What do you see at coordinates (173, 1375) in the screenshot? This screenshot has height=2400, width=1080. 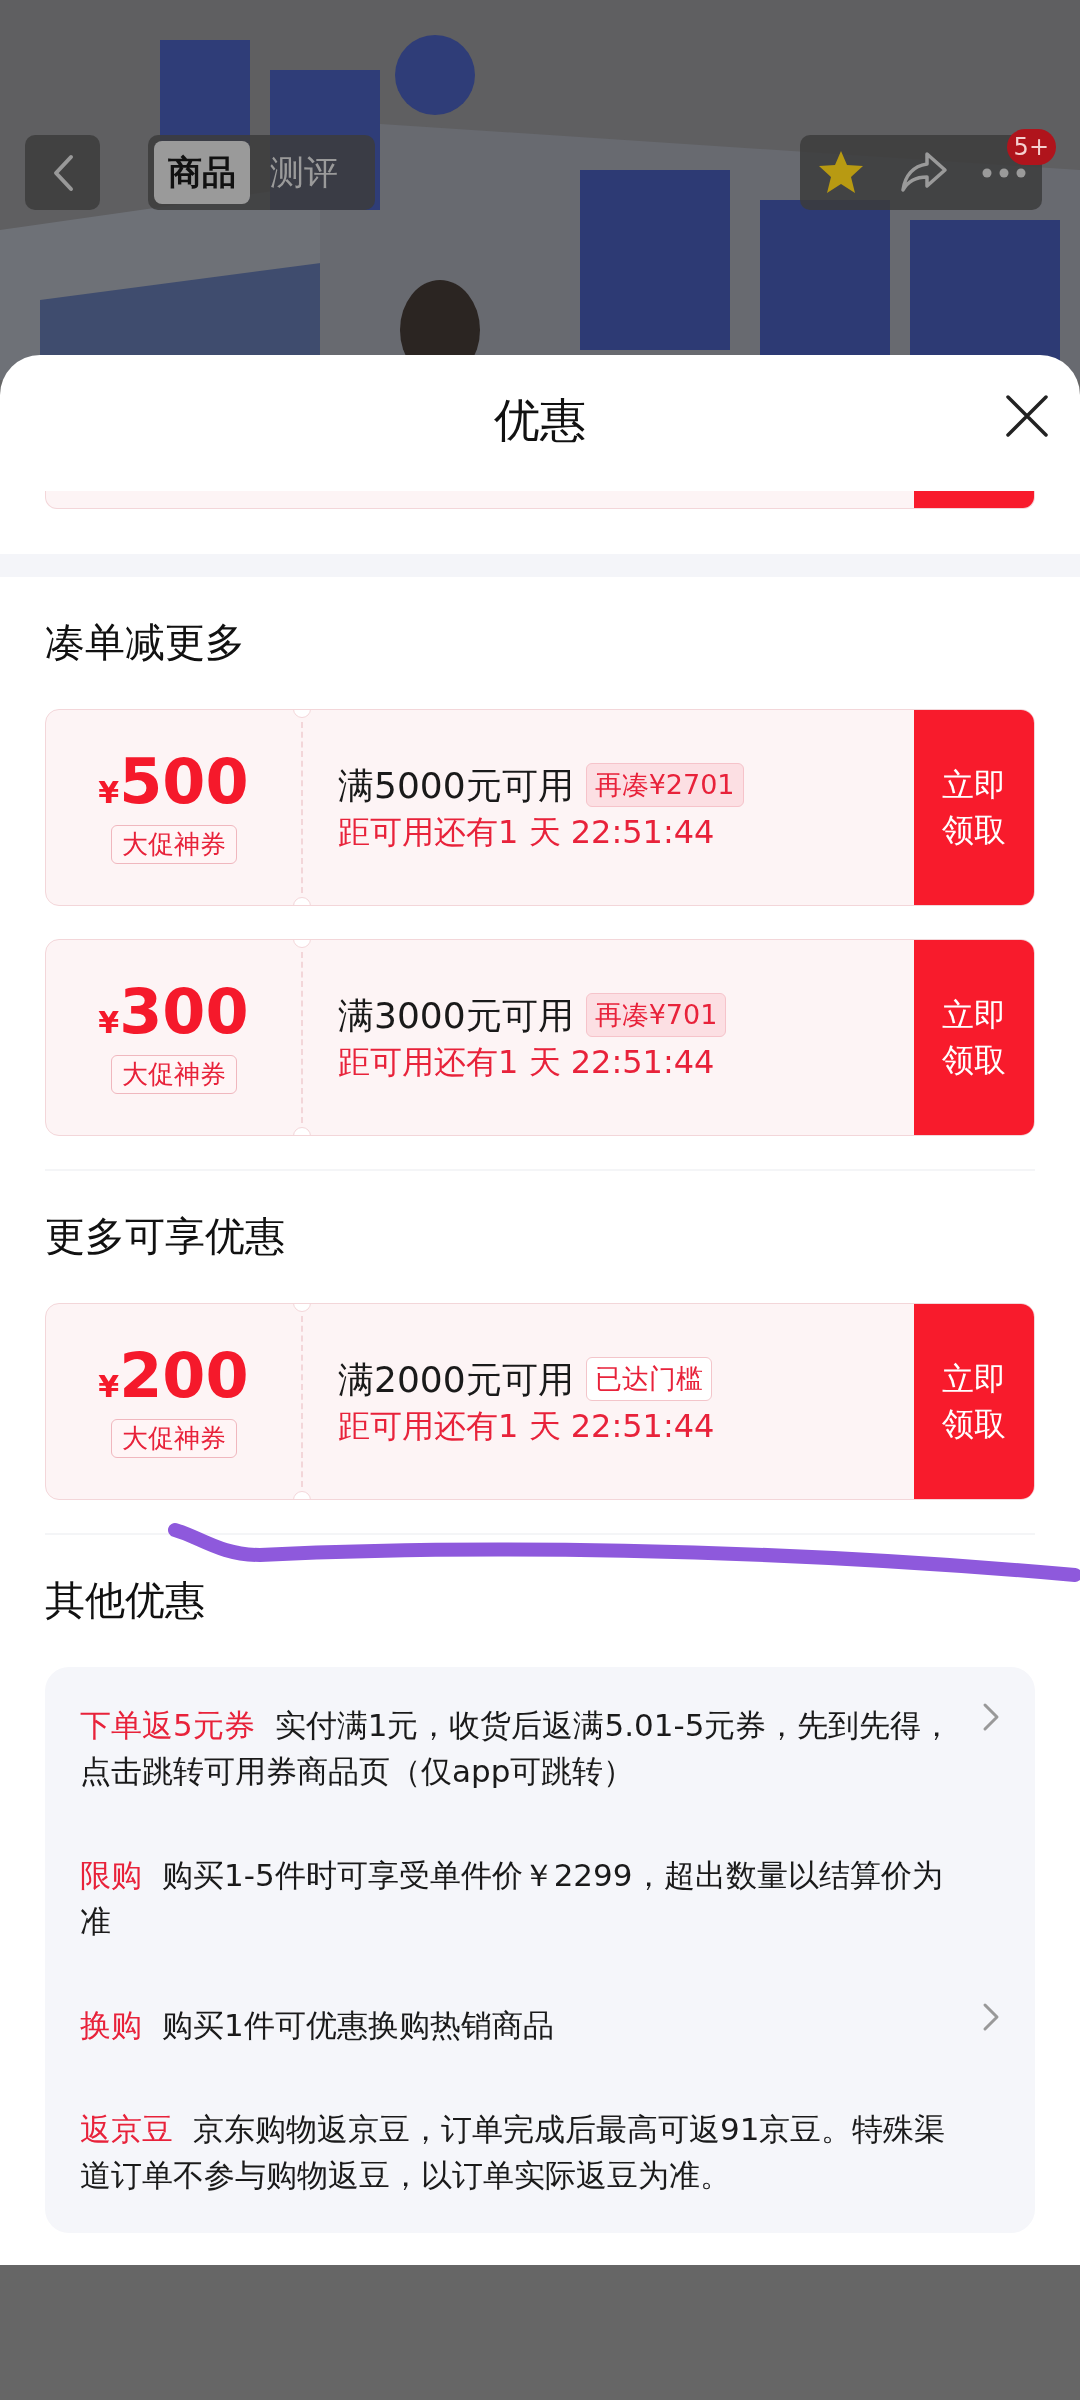 I see `coupon-amount: ¥200` at bounding box center [173, 1375].